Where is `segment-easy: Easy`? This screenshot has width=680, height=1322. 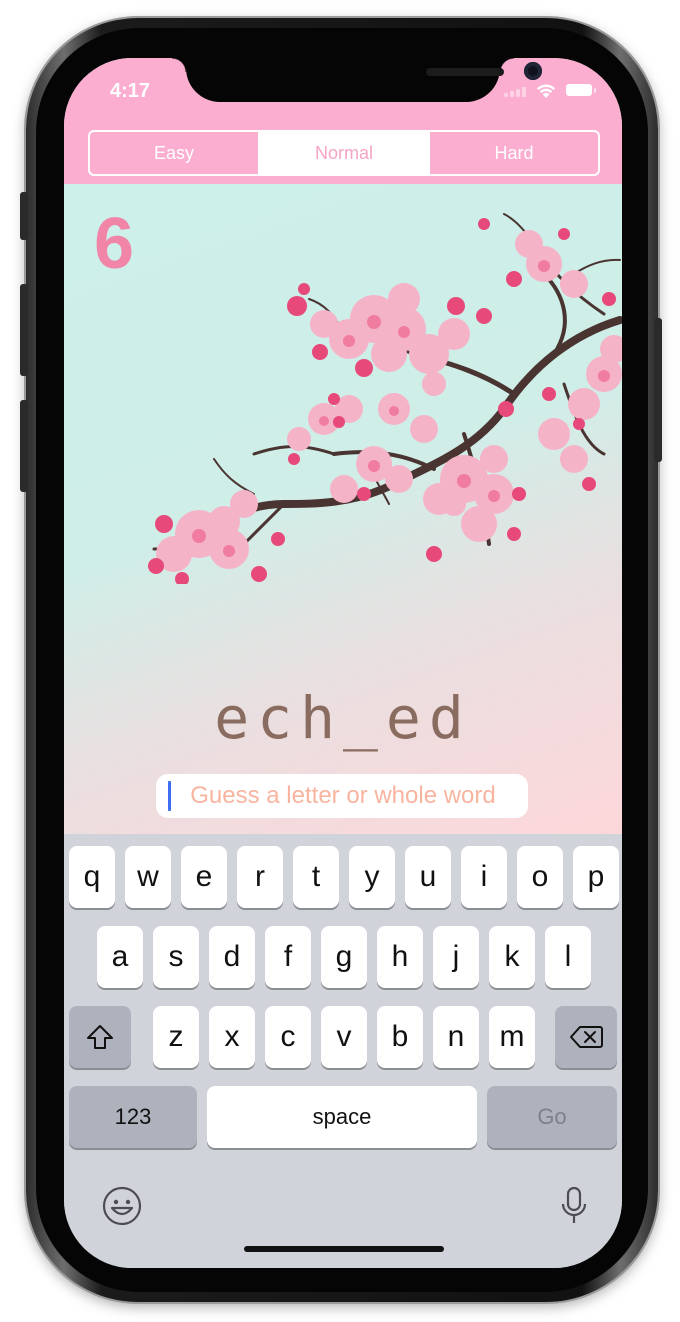 segment-easy: Easy is located at coordinates (174, 153).